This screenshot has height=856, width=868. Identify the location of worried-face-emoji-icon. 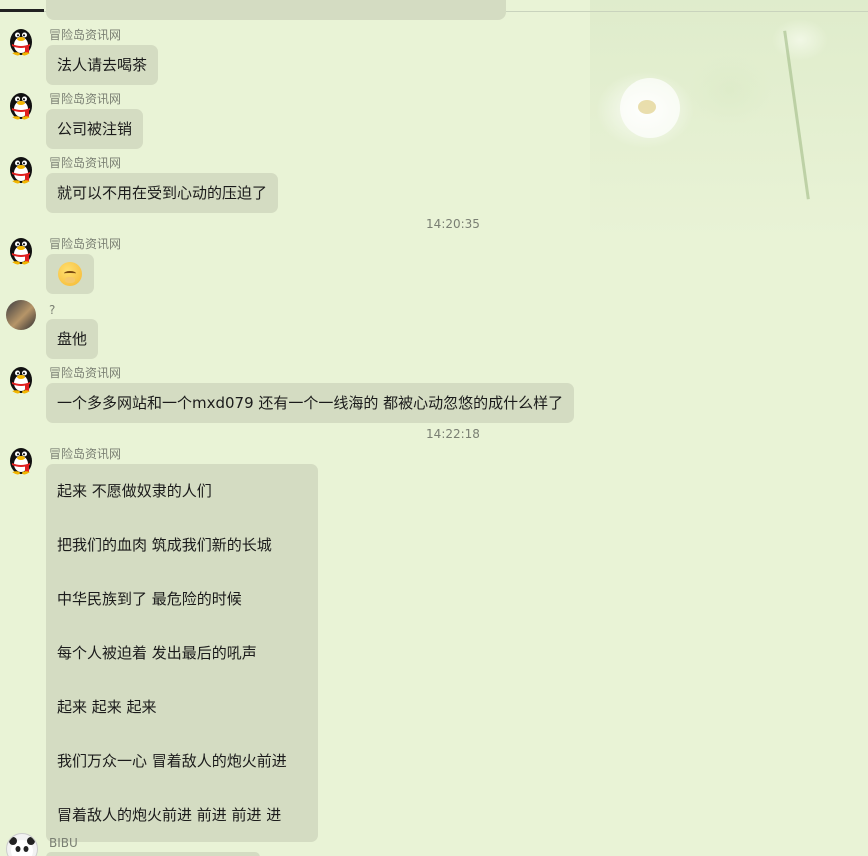
(70, 274).